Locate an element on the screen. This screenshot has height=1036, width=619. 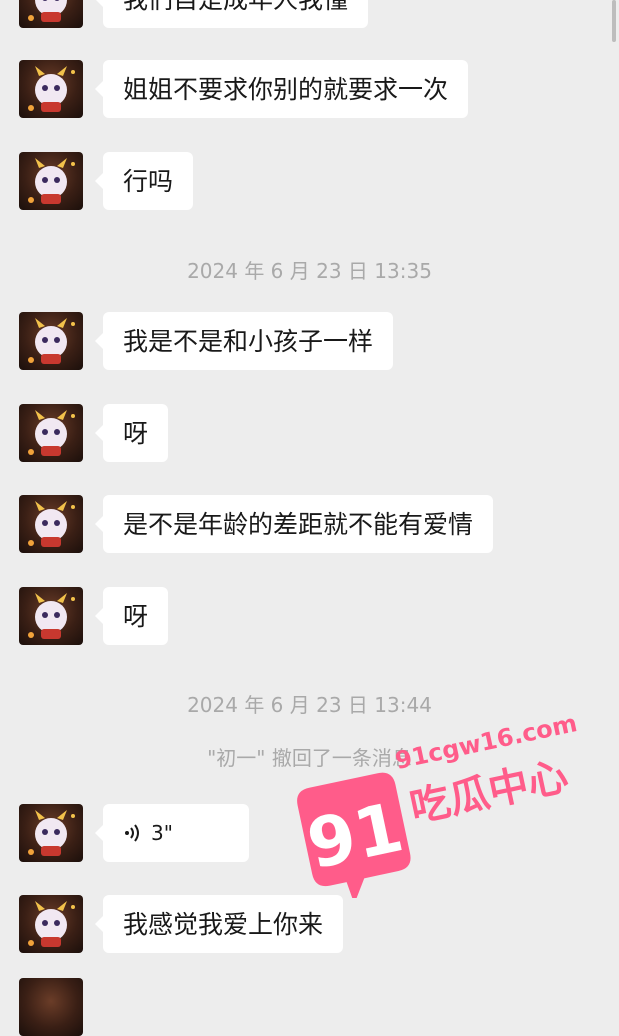
message-text: 姐姐不要求你别的就要求一次 is located at coordinates (286, 89).